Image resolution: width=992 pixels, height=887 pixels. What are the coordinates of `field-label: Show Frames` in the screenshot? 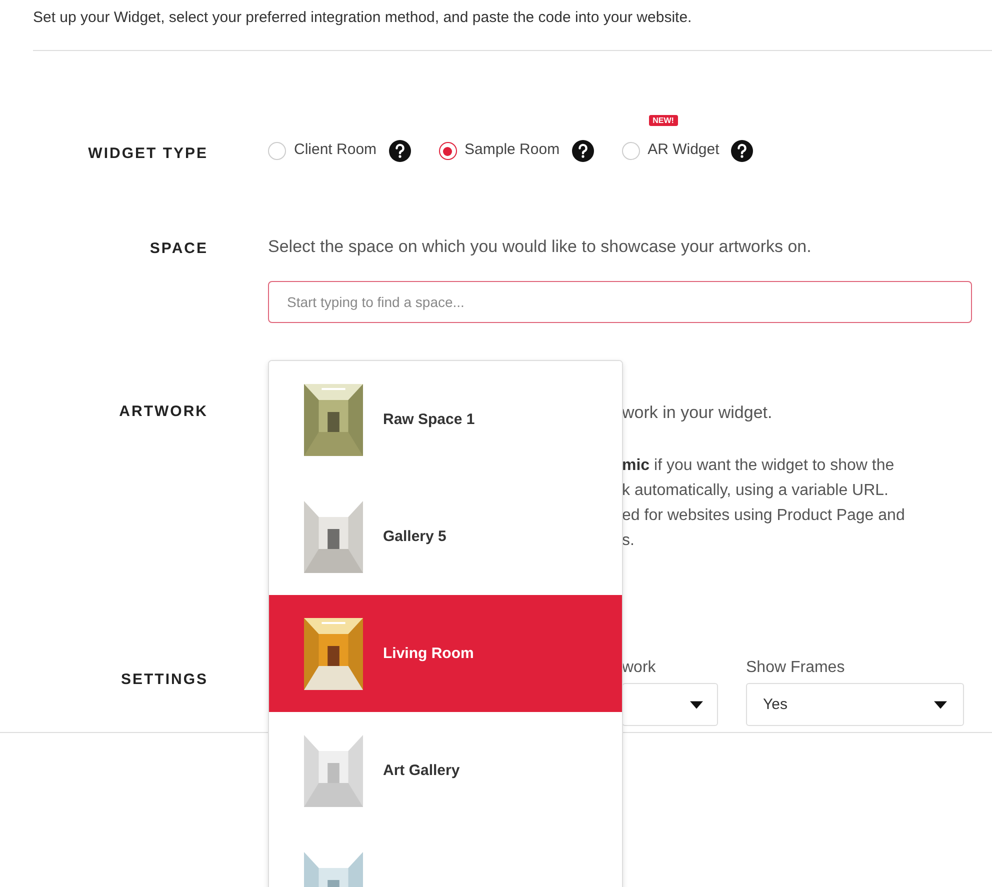 It's located at (796, 668).